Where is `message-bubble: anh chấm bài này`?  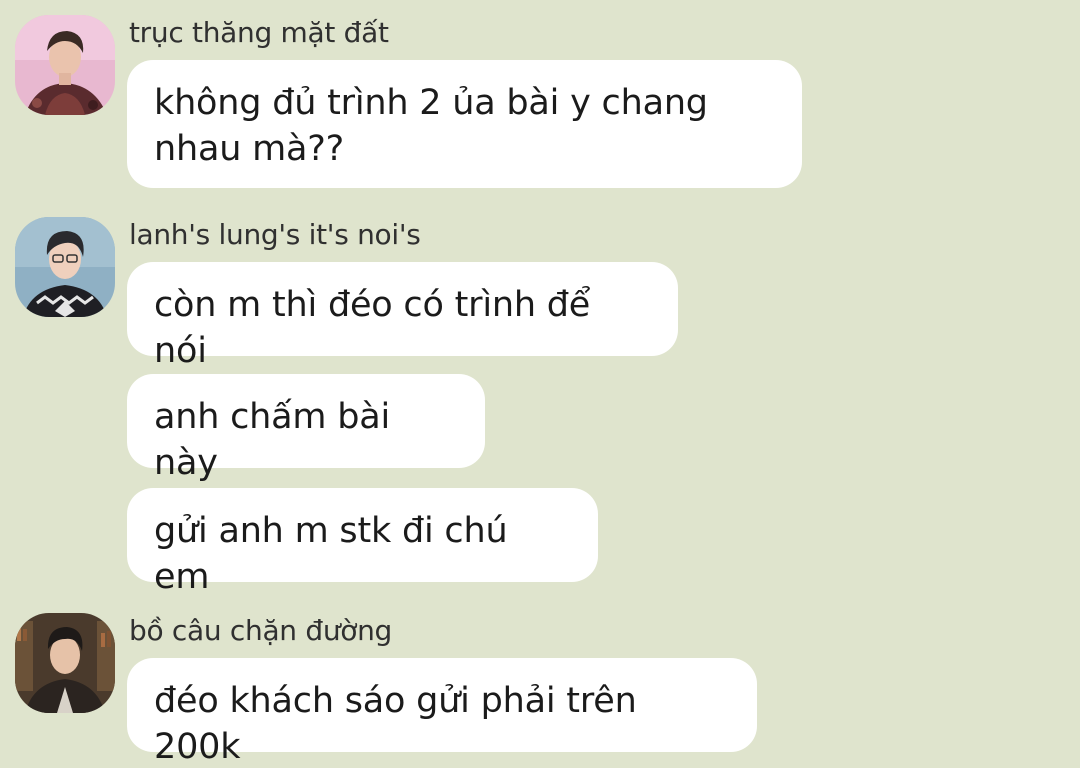 message-bubble: anh chấm bài này is located at coordinates (306, 428).